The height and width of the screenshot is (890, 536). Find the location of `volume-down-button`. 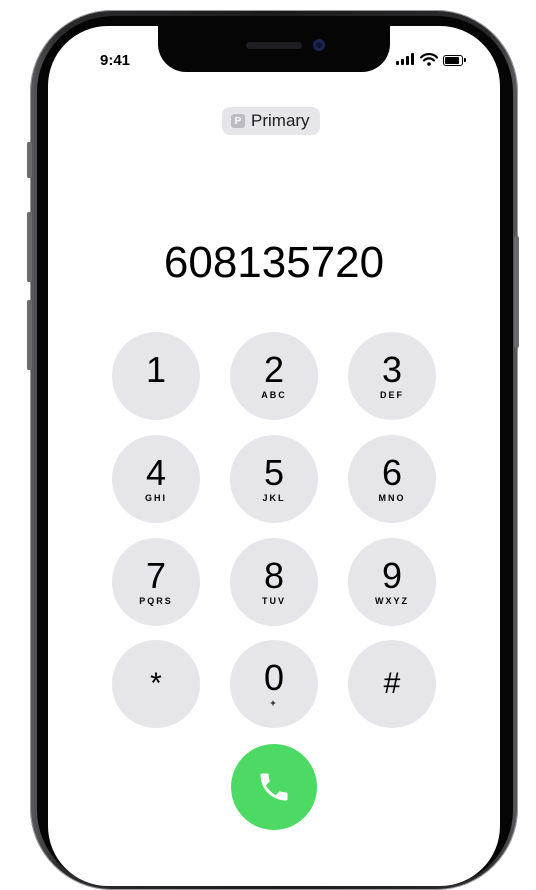

volume-down-button is located at coordinates (29, 335).